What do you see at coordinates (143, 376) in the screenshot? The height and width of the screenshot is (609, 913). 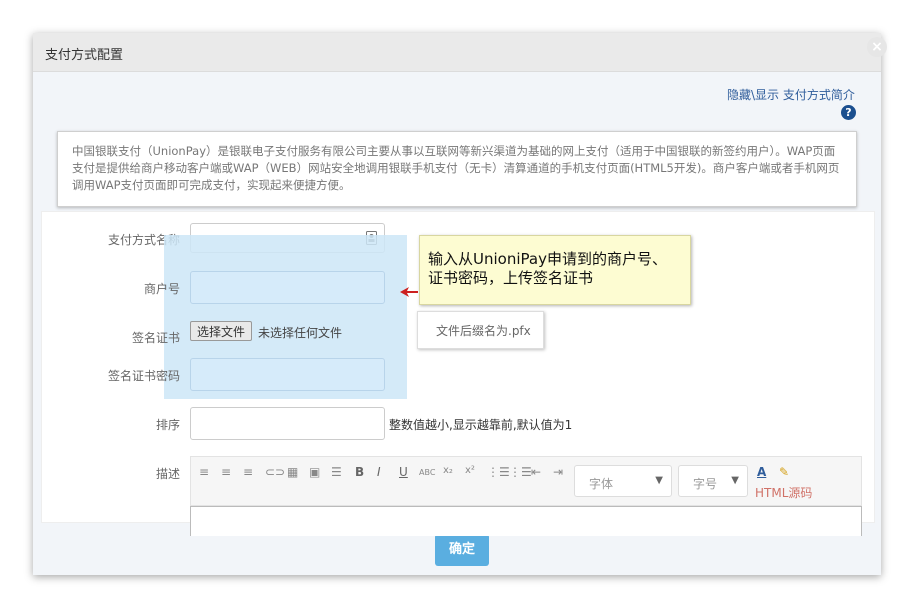 I see `cert-password-label: 签名证书密码` at bounding box center [143, 376].